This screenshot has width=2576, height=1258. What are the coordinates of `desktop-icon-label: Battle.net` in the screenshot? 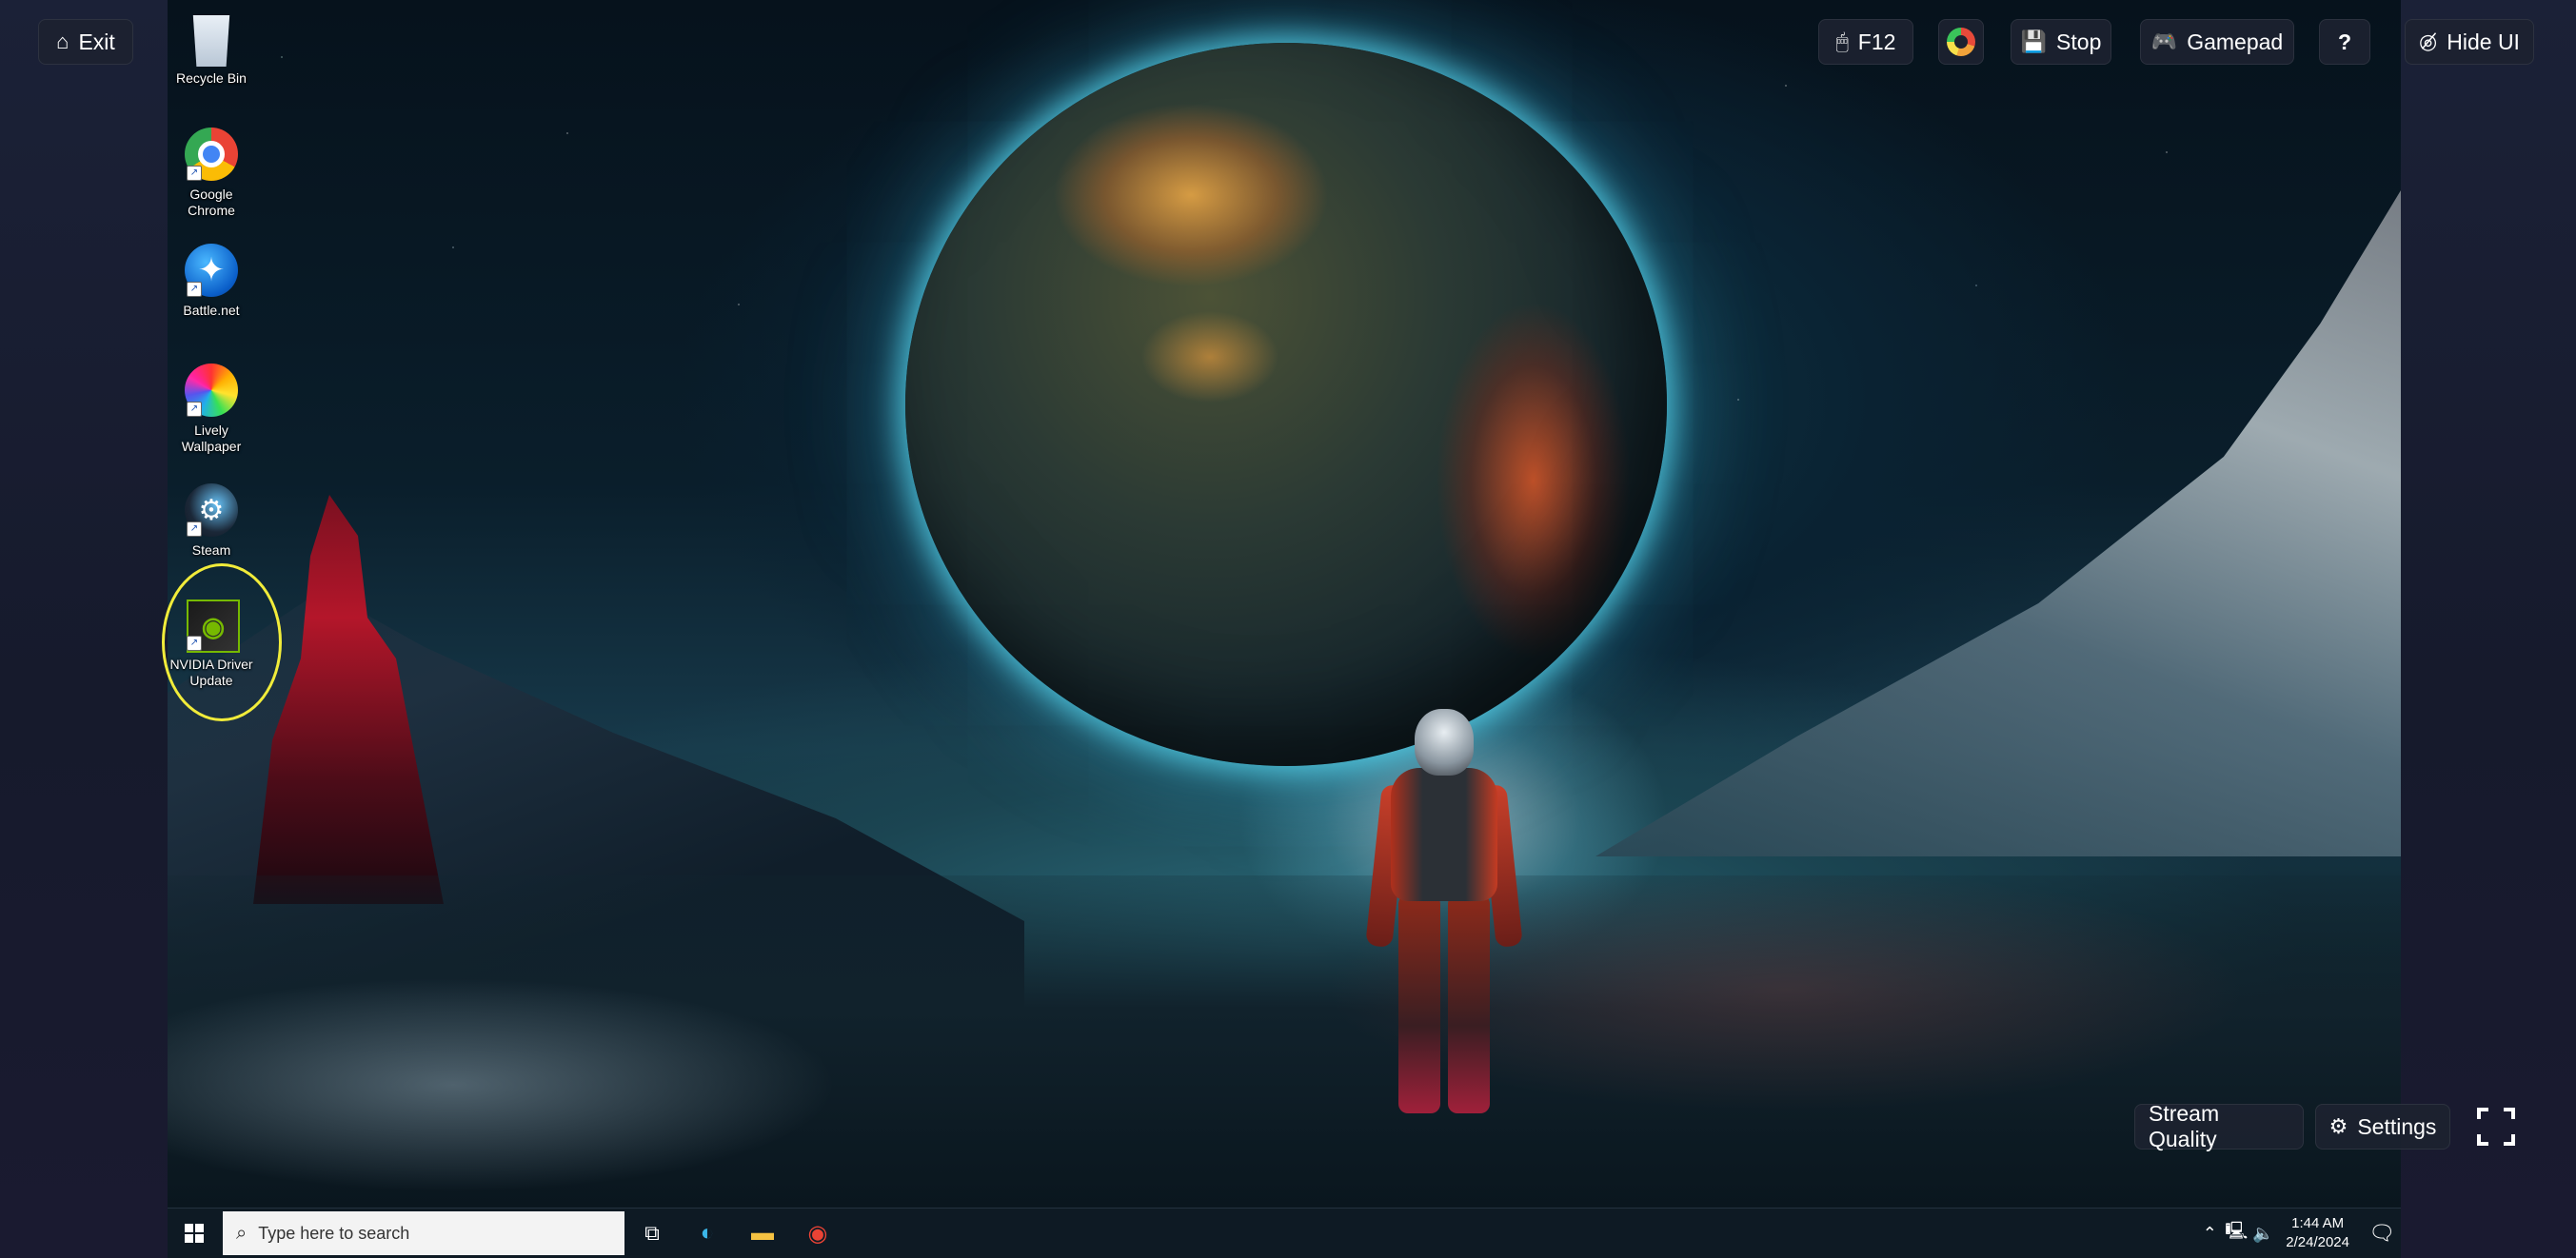 It's located at (211, 311).